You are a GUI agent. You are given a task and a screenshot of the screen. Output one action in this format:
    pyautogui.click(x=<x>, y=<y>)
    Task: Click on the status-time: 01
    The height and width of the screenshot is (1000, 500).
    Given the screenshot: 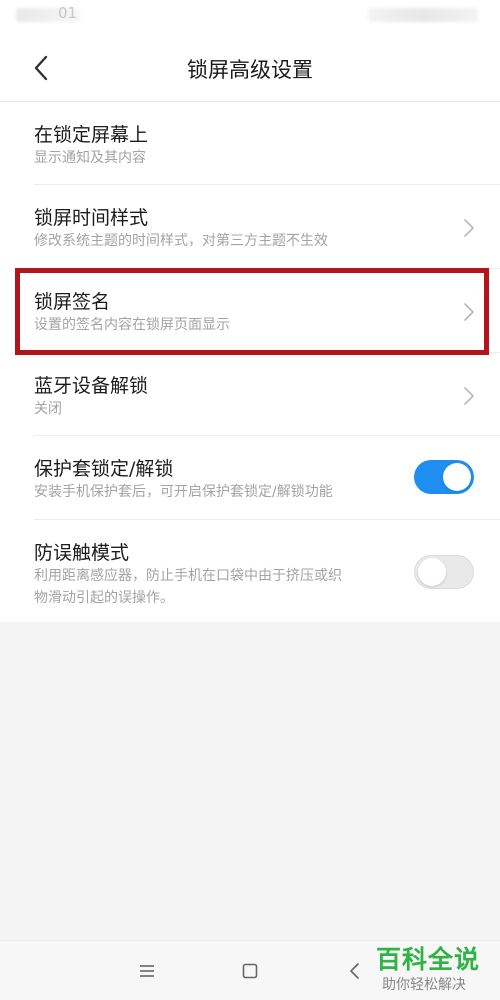 What is the action you would take?
    pyautogui.click(x=68, y=13)
    